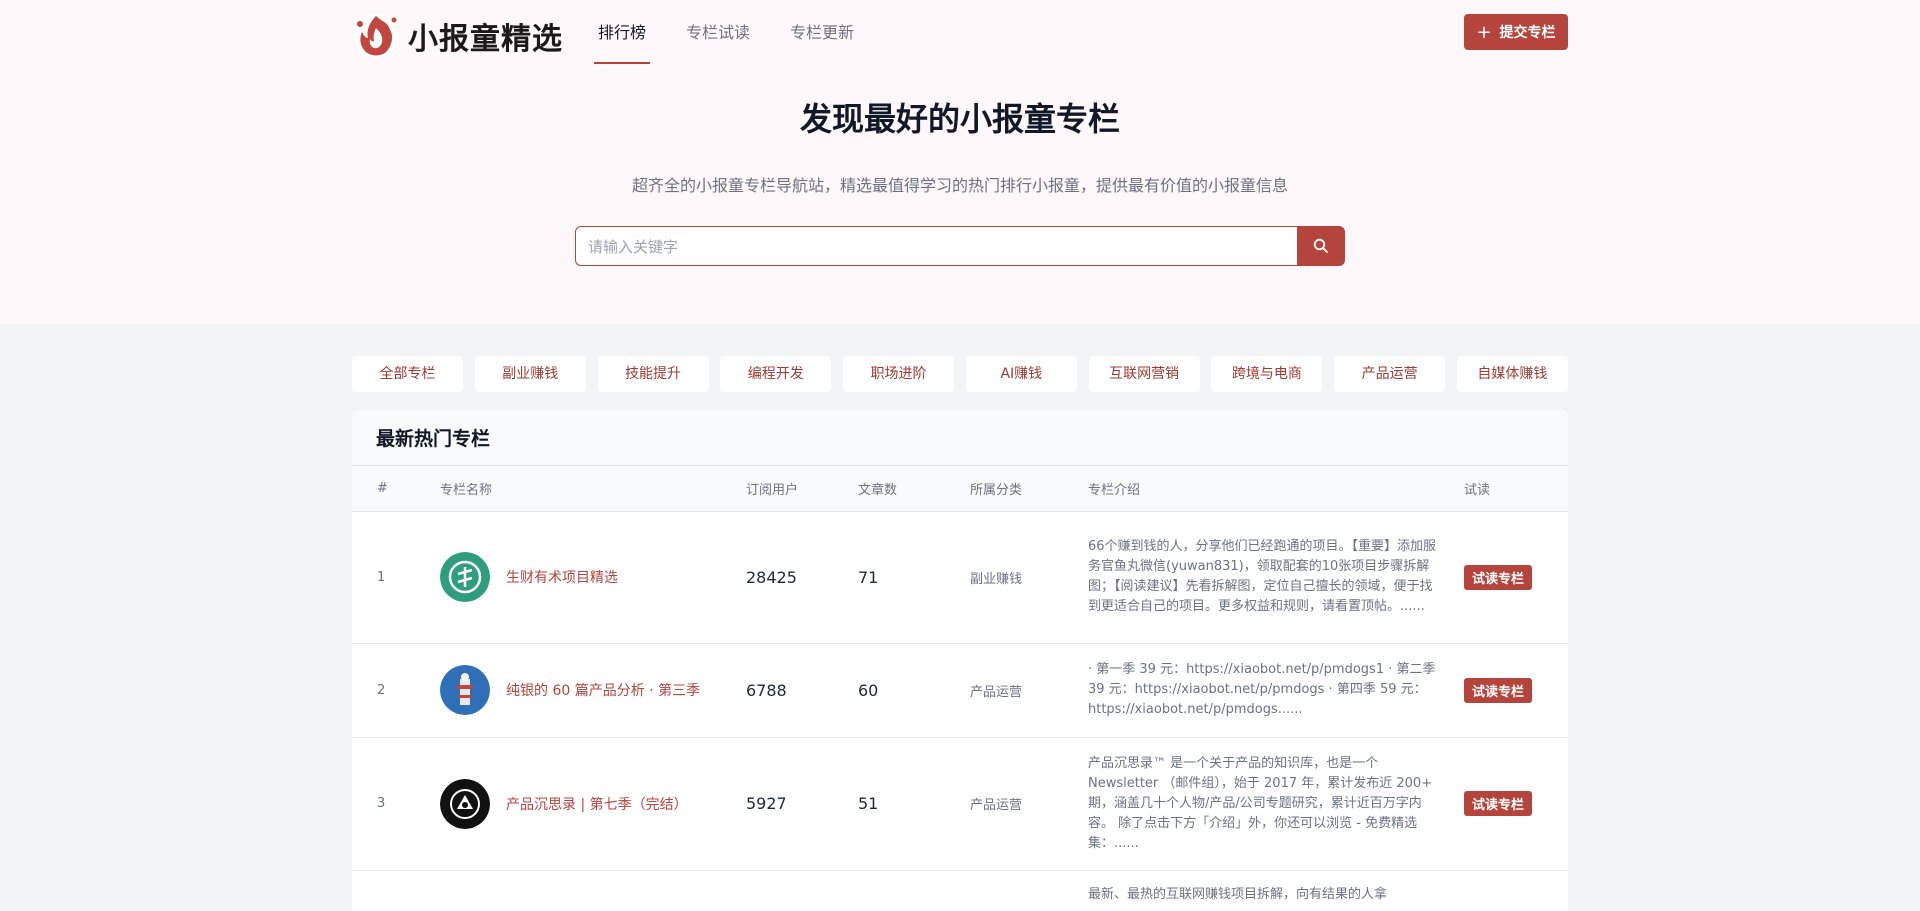  What do you see at coordinates (802, 690) in the screenshot?
I see `row-subscribers: 6788` at bounding box center [802, 690].